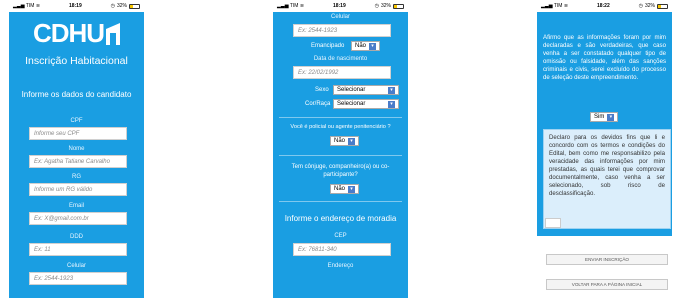 This screenshot has width=681, height=298. What do you see at coordinates (113, 33) in the screenshot?
I see `logo-mark-icon` at bounding box center [113, 33].